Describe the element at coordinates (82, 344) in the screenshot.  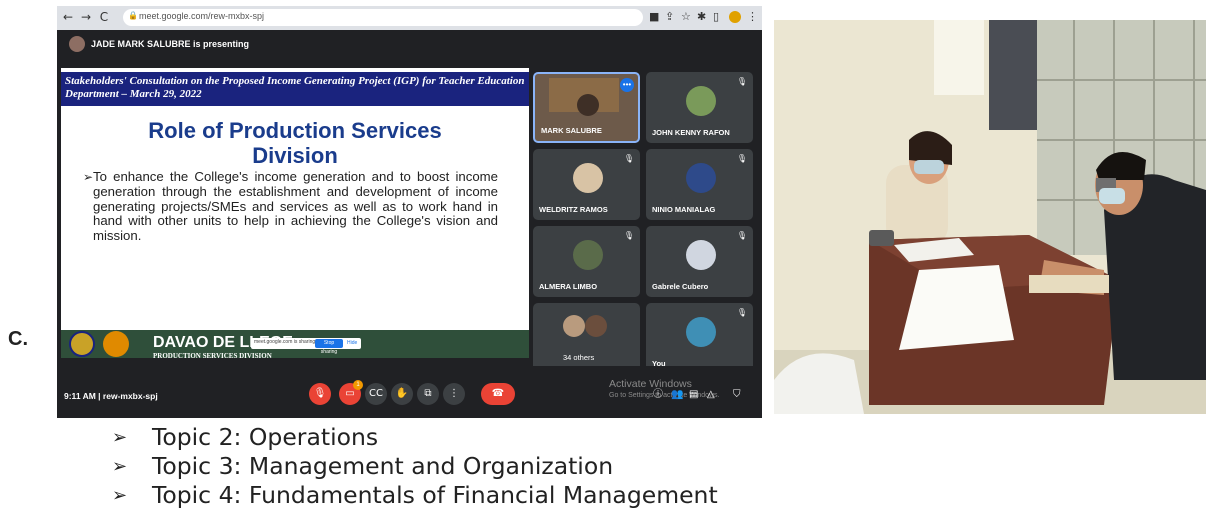
I see `college-seal-logo` at that location.